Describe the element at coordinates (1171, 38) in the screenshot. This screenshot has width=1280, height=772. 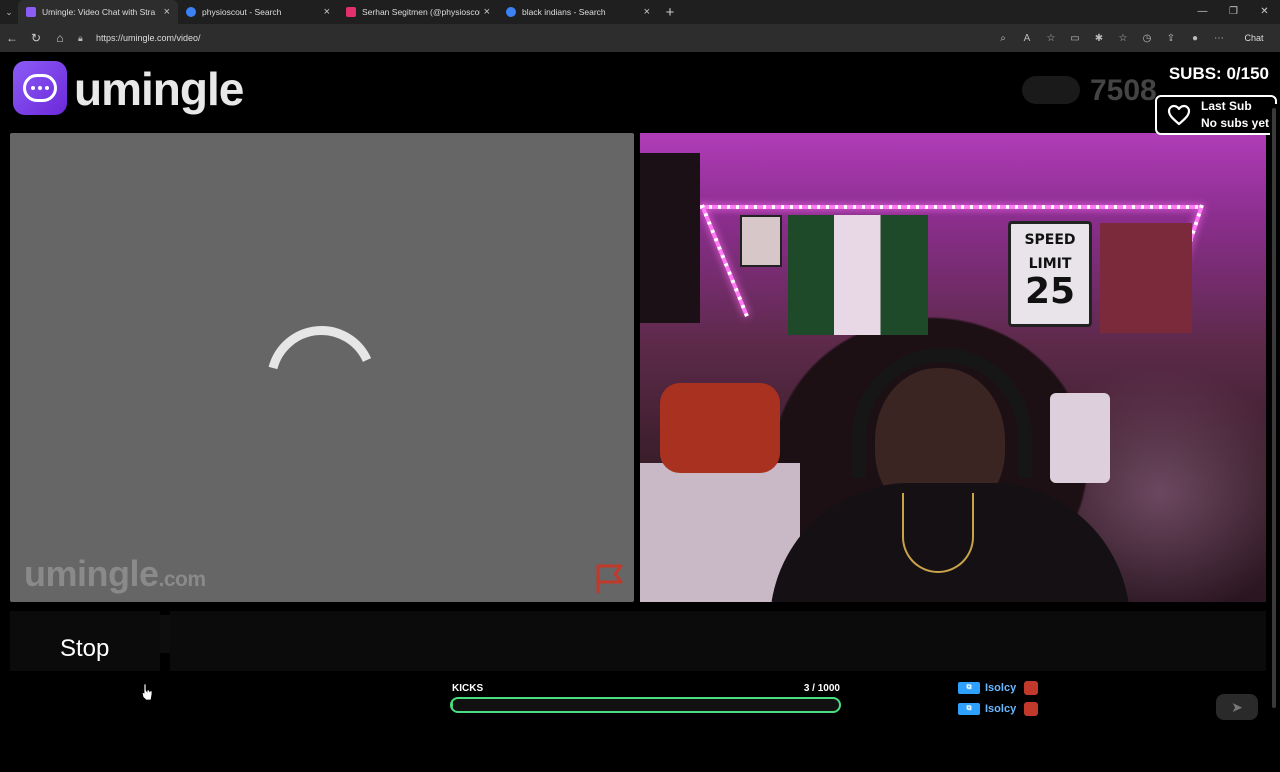
I see `share-icon: ⇪` at that location.